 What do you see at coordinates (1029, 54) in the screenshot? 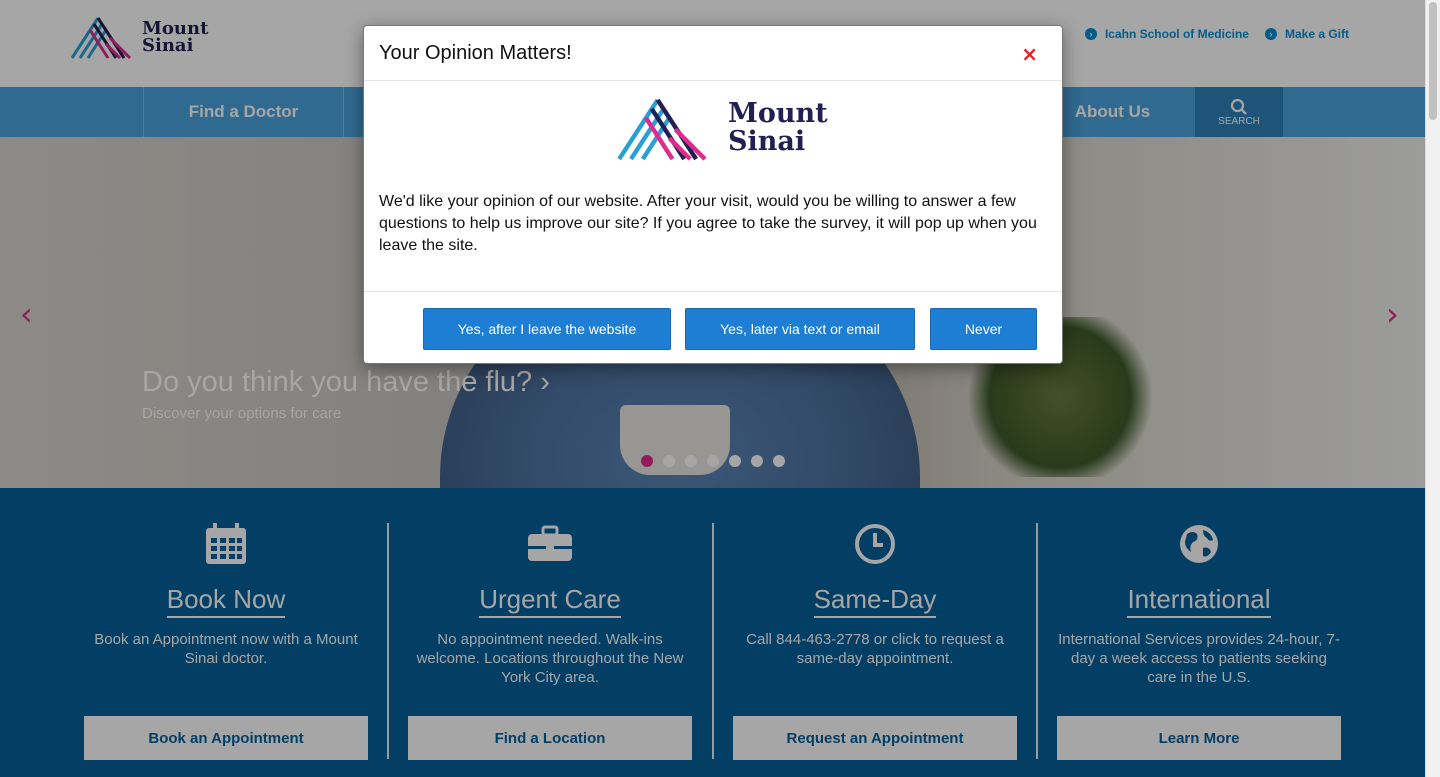
I see `close-icon: ×` at bounding box center [1029, 54].